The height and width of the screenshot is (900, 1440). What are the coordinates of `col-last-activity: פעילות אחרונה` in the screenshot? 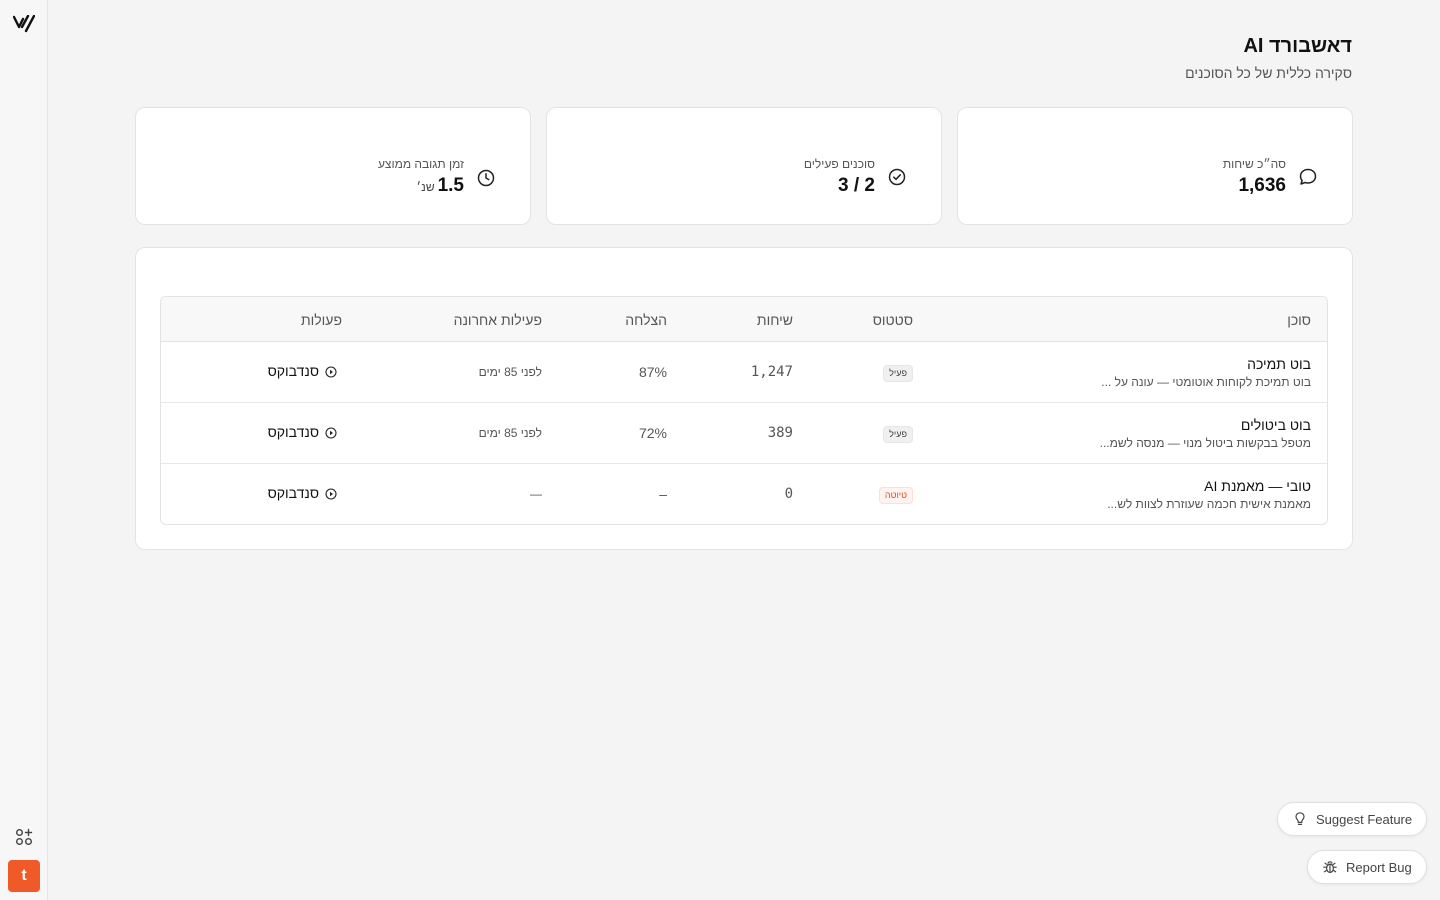 It's located at (497, 320).